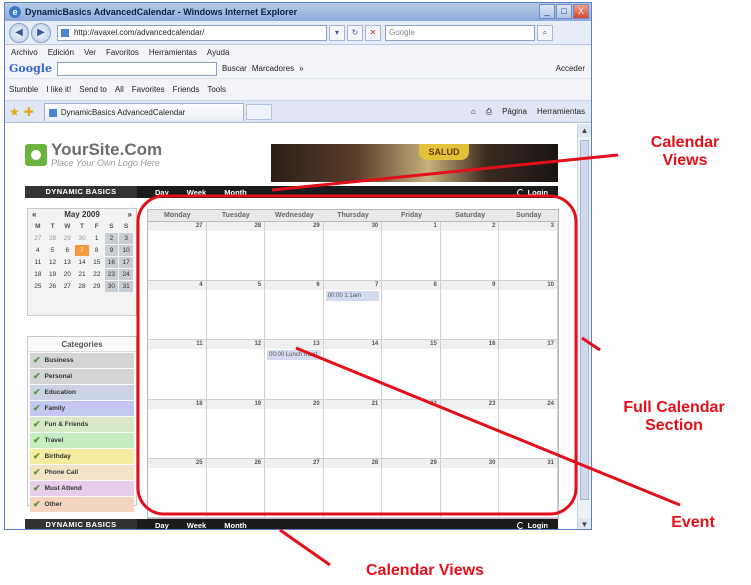  Describe the element at coordinates (82, 262) in the screenshot. I see `mini-day: 14` at that location.